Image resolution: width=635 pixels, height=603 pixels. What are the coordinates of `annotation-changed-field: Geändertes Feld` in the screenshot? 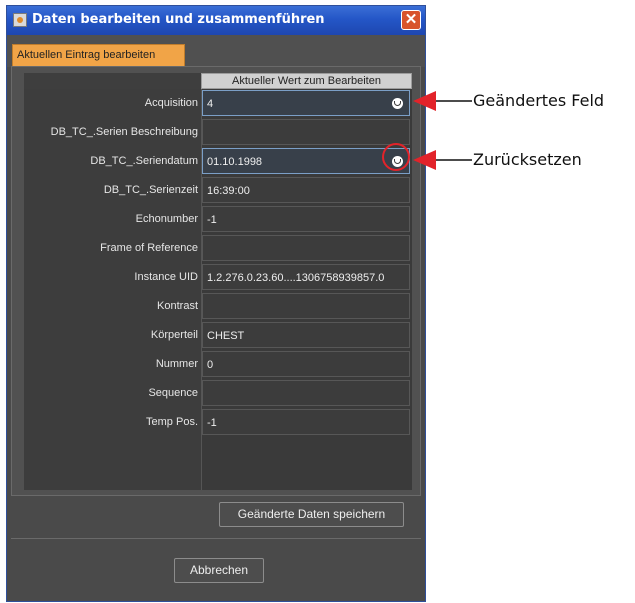 It's located at (539, 100).